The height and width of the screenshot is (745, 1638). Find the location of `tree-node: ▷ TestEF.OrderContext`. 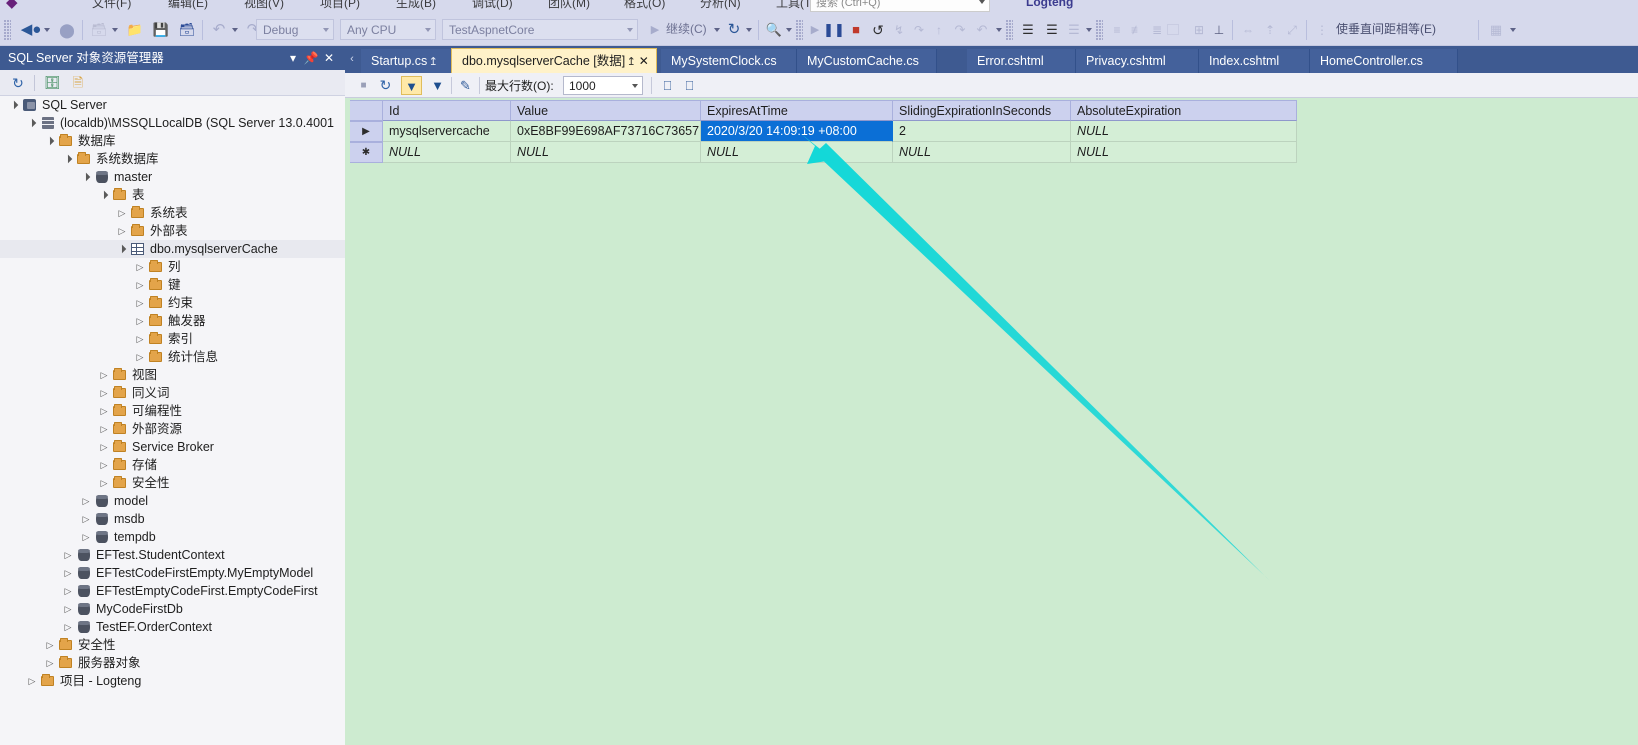

tree-node: ▷ TestEF.OrderContext is located at coordinates (172, 627).